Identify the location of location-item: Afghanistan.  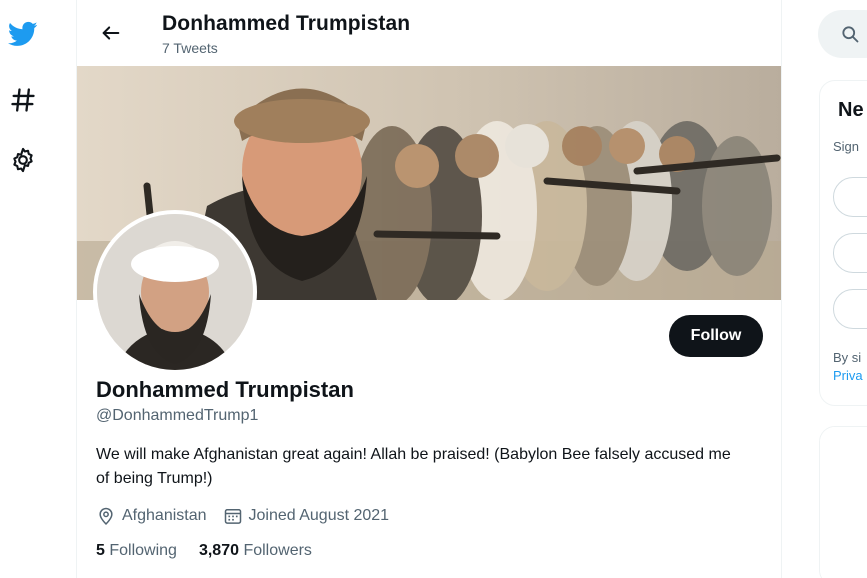
(151, 516).